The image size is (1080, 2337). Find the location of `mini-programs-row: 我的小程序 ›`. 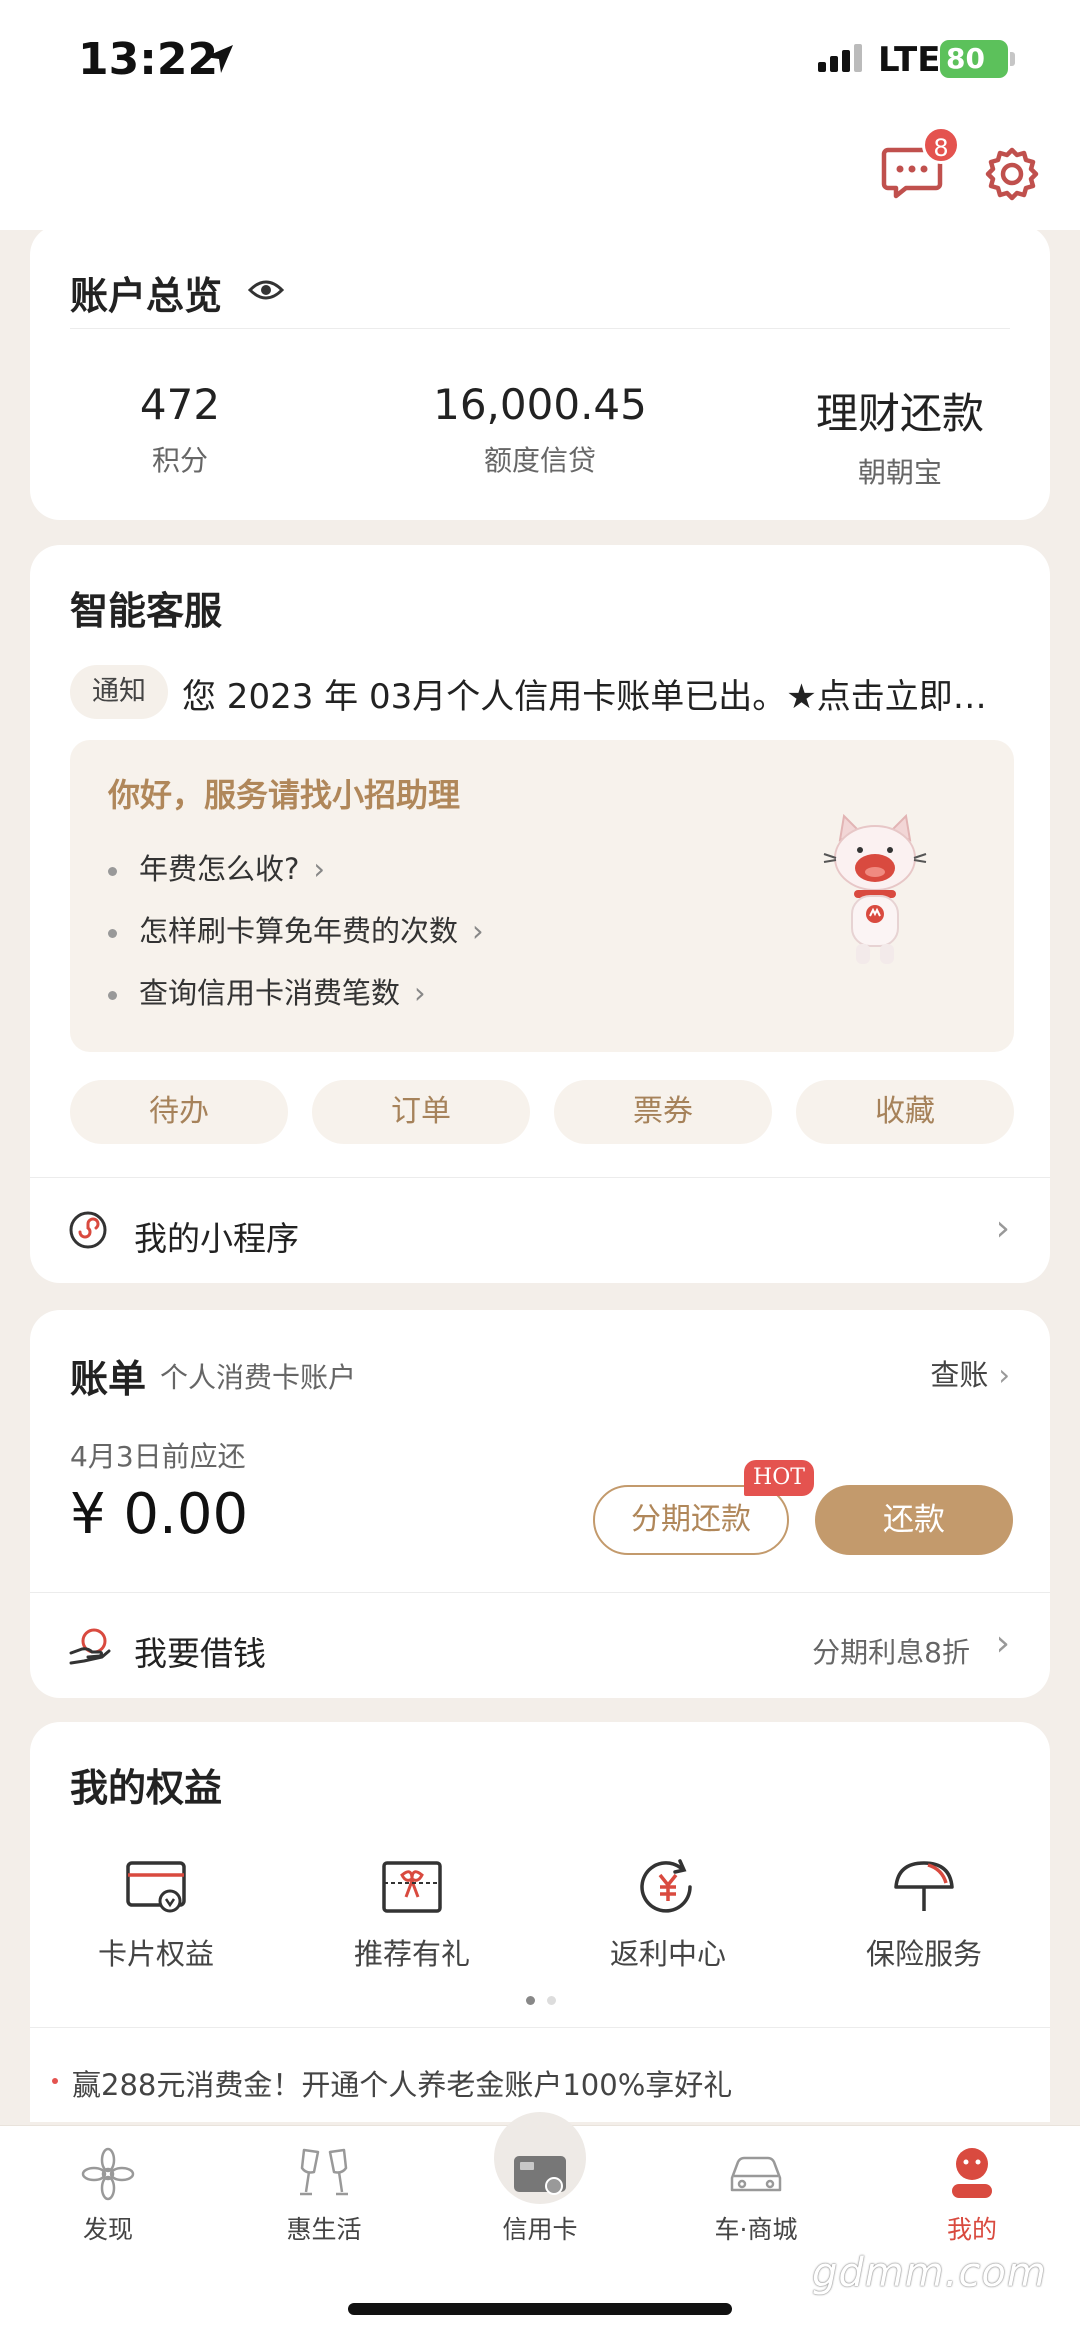

mini-programs-row: 我的小程序 › is located at coordinates (540, 1230).